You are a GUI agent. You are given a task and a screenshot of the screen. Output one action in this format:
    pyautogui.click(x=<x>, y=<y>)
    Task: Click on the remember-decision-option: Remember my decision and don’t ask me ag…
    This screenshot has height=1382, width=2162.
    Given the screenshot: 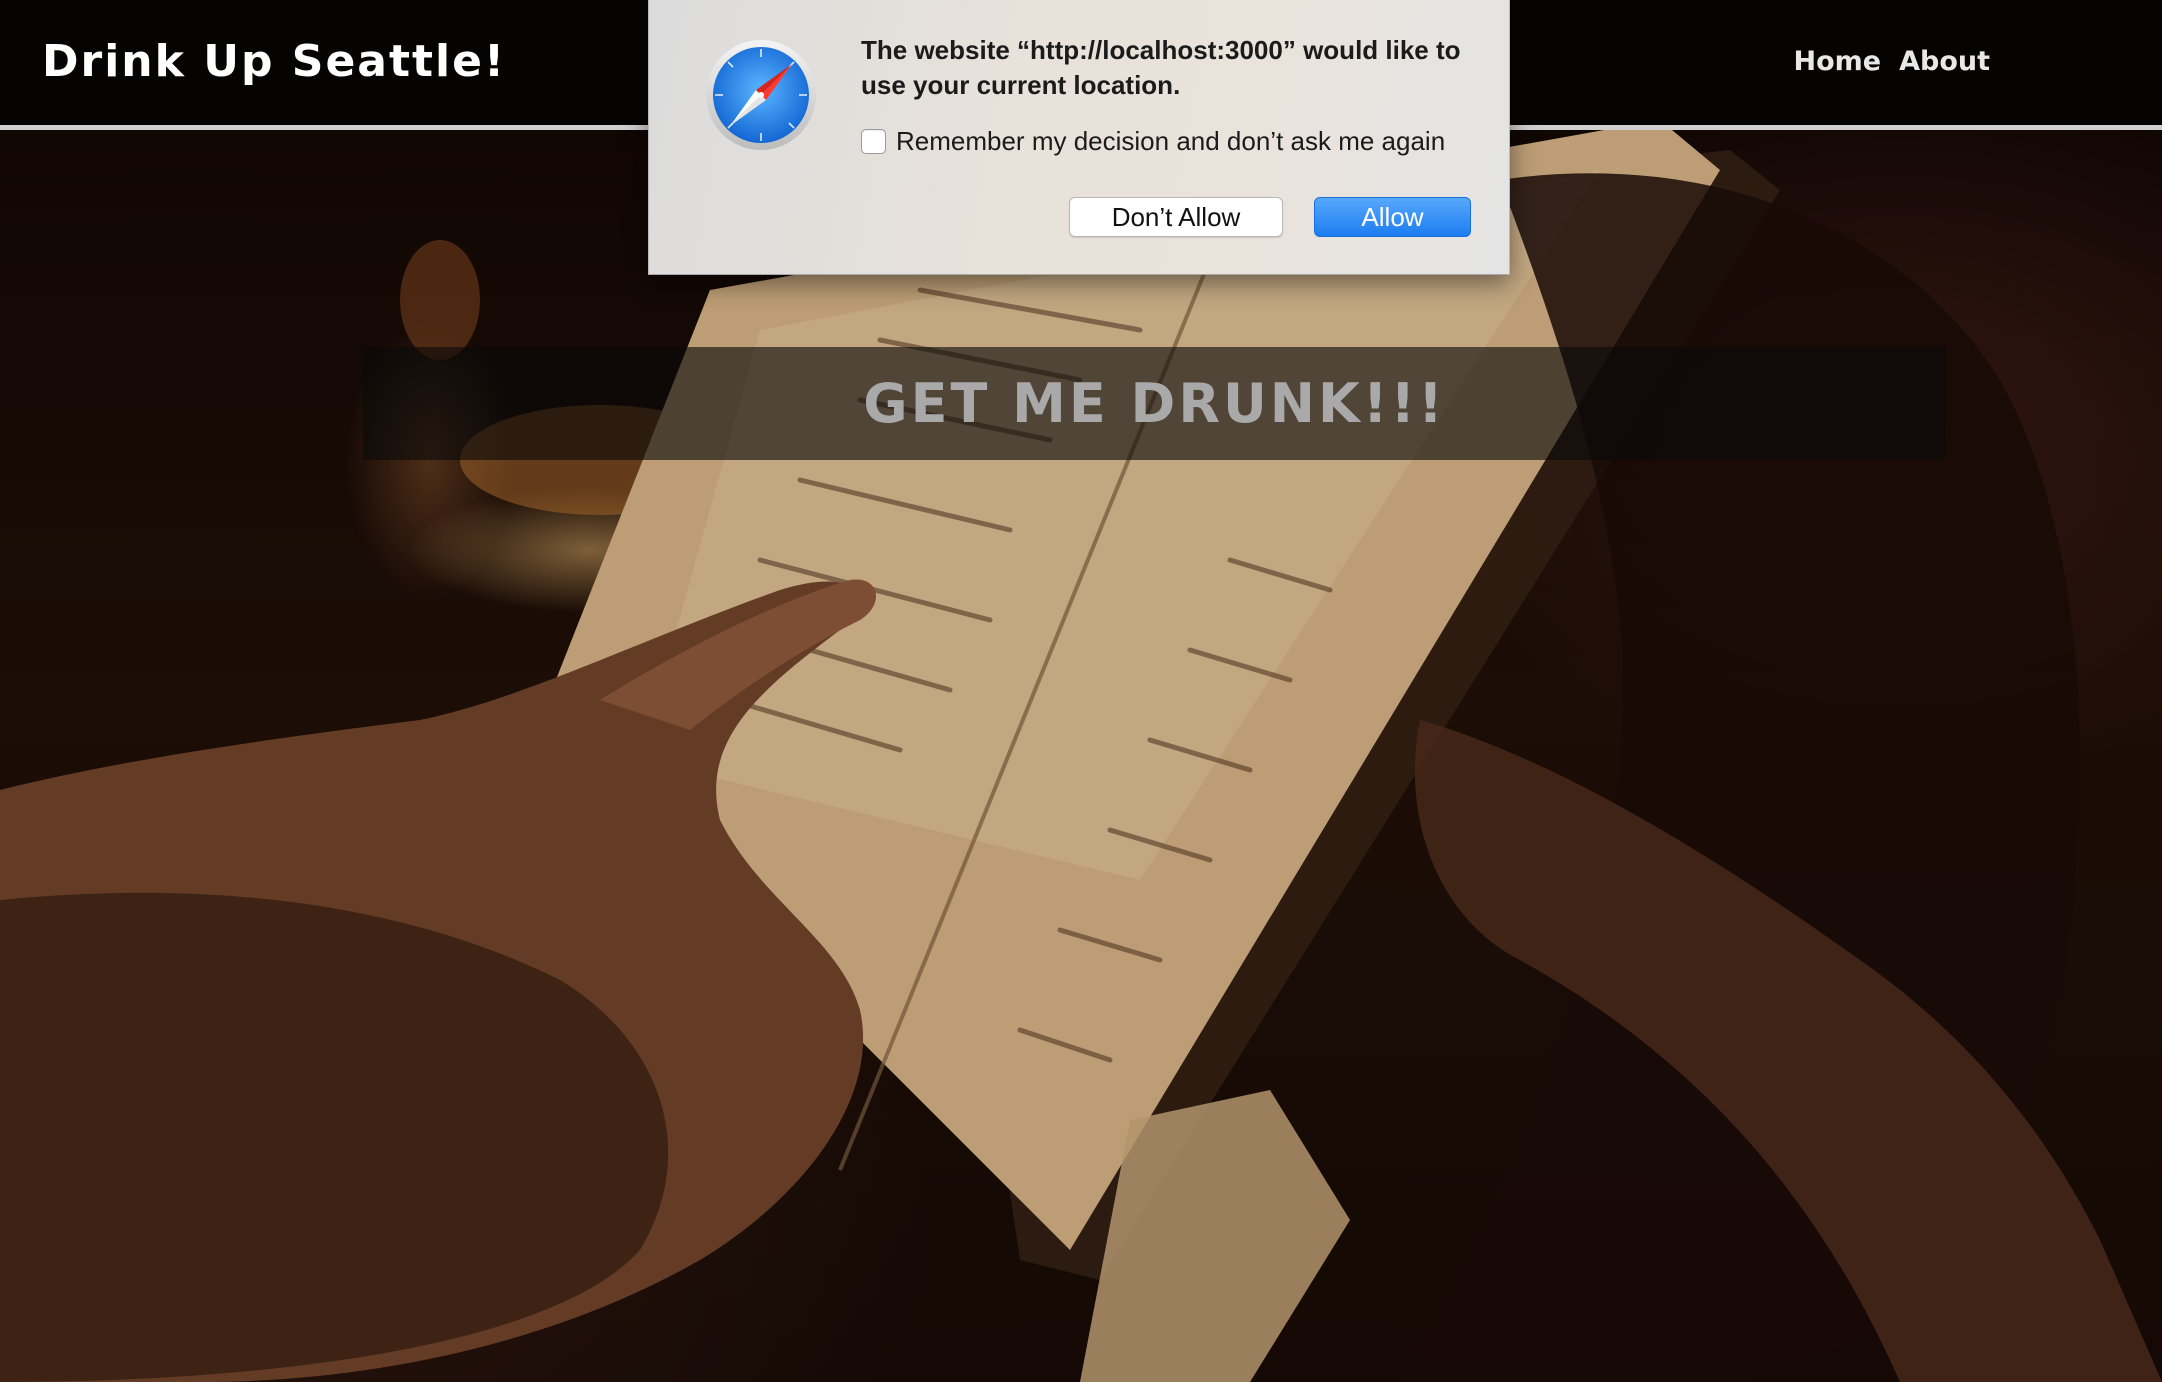 What is the action you would take?
    pyautogui.click(x=1153, y=141)
    